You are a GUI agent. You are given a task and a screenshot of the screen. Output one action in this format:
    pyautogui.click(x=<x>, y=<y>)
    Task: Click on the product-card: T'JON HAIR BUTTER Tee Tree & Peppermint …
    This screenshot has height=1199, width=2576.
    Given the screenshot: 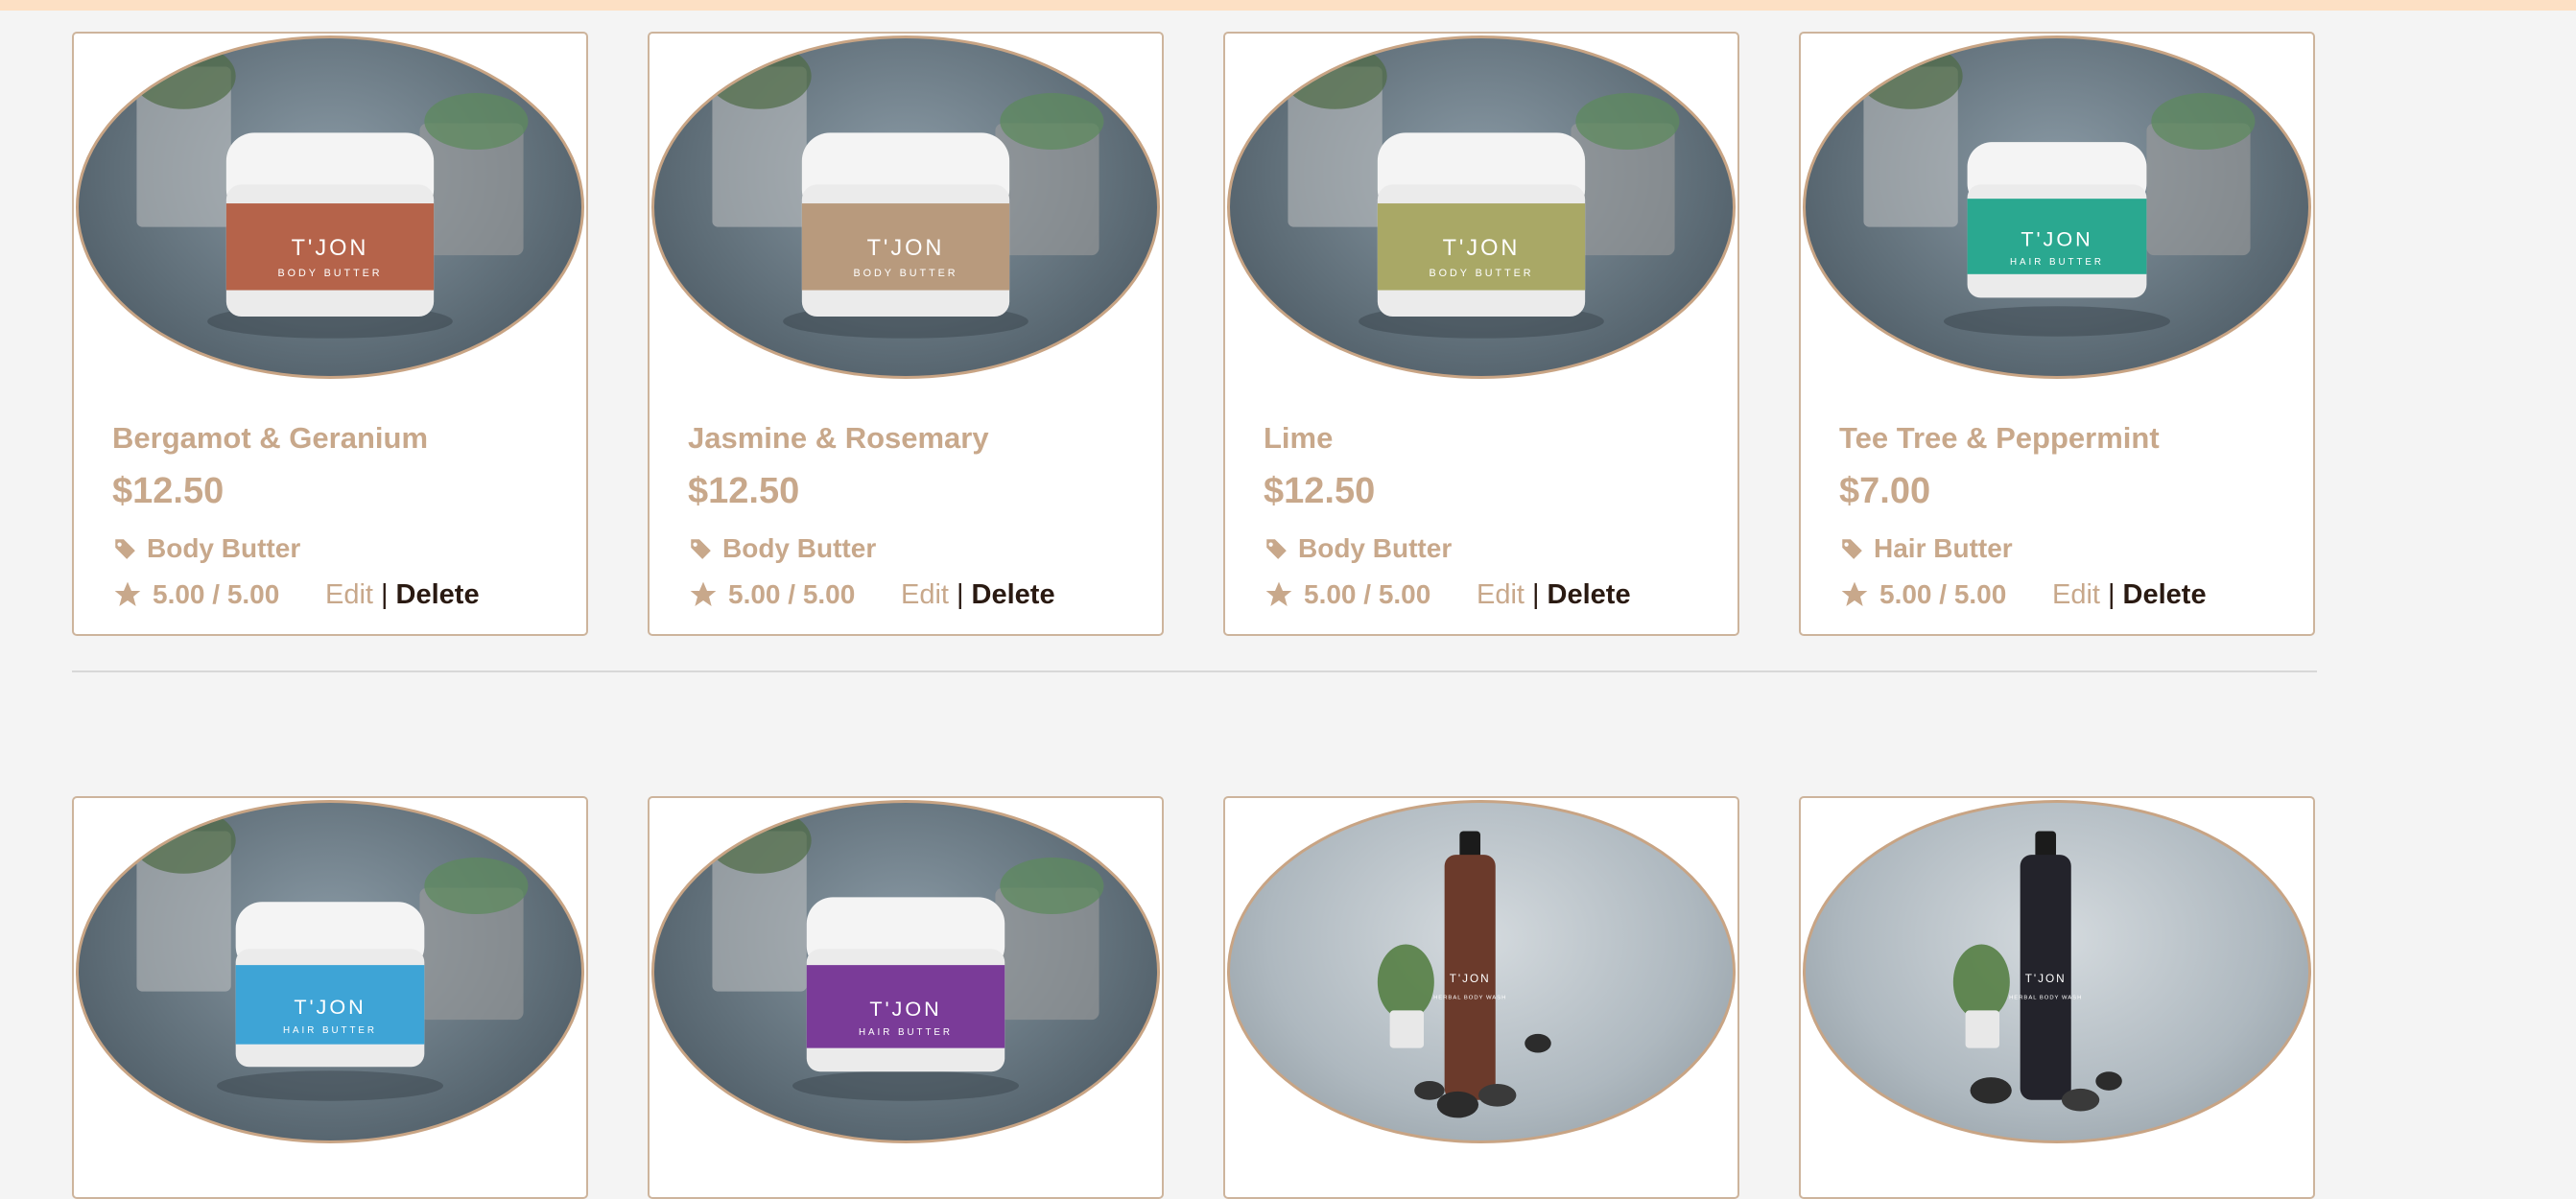 What is the action you would take?
    pyautogui.click(x=2057, y=334)
    